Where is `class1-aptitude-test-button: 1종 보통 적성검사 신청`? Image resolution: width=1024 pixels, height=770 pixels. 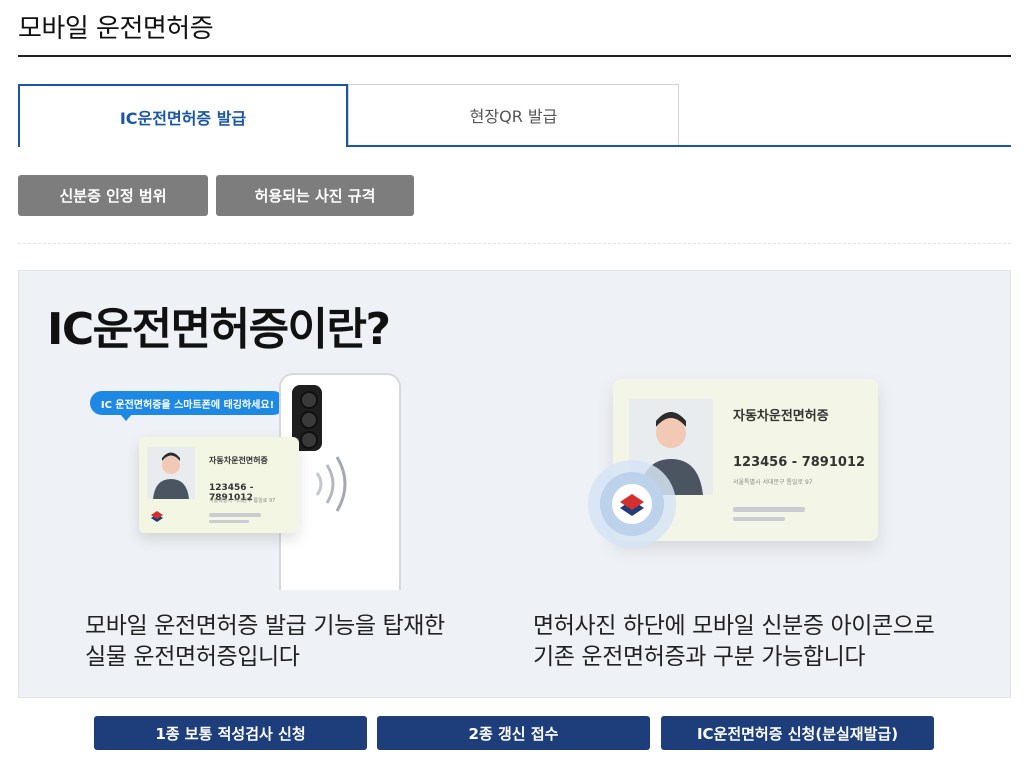
class1-aptitude-test-button: 1종 보통 적성검사 신청 is located at coordinates (230, 733).